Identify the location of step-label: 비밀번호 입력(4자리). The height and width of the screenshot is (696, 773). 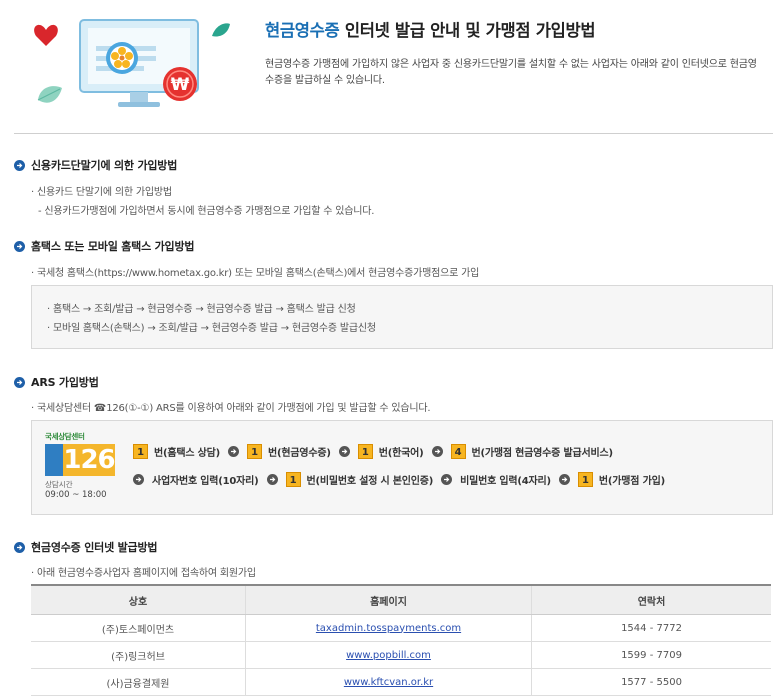
(505, 481).